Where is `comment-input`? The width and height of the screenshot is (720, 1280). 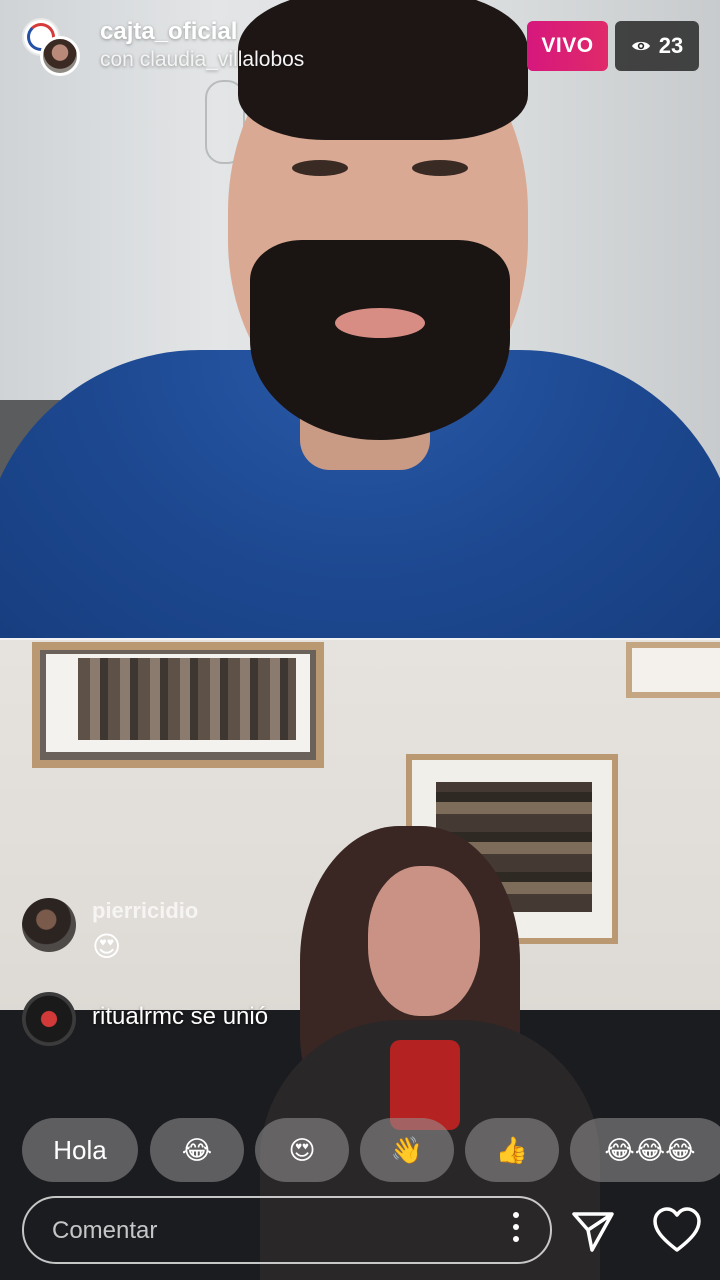 comment-input is located at coordinates (272, 1231).